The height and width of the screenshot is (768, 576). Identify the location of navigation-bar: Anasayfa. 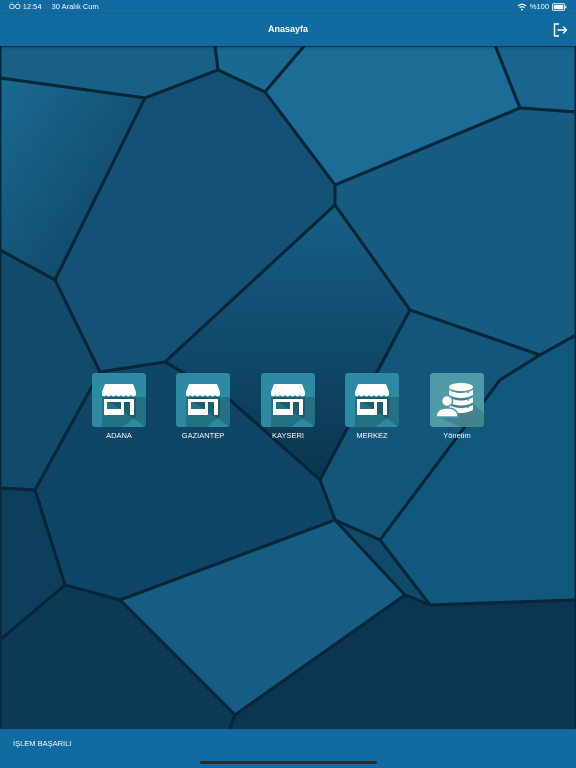
(288, 30).